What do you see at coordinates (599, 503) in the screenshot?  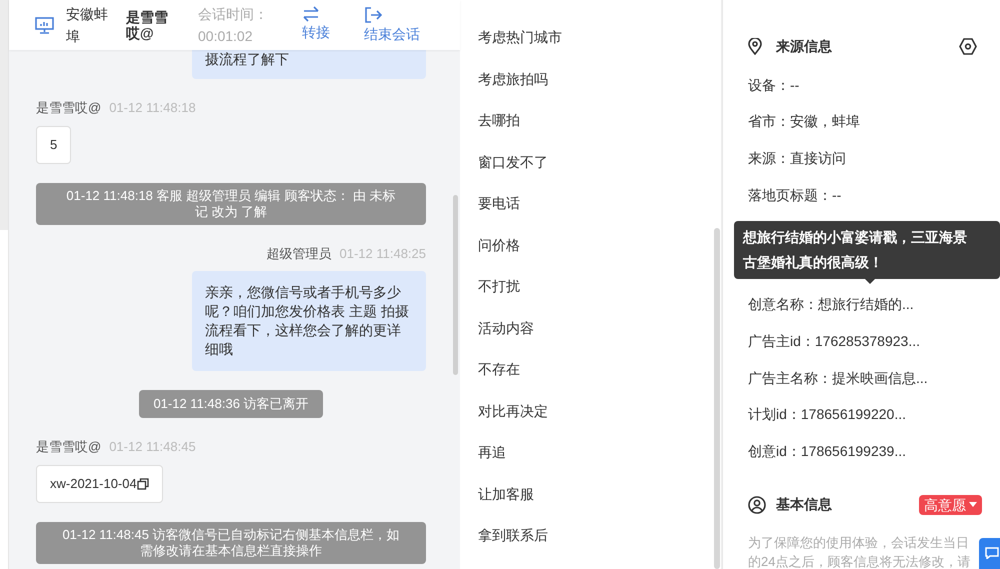 I see `quick-reply-item: 让加客服` at bounding box center [599, 503].